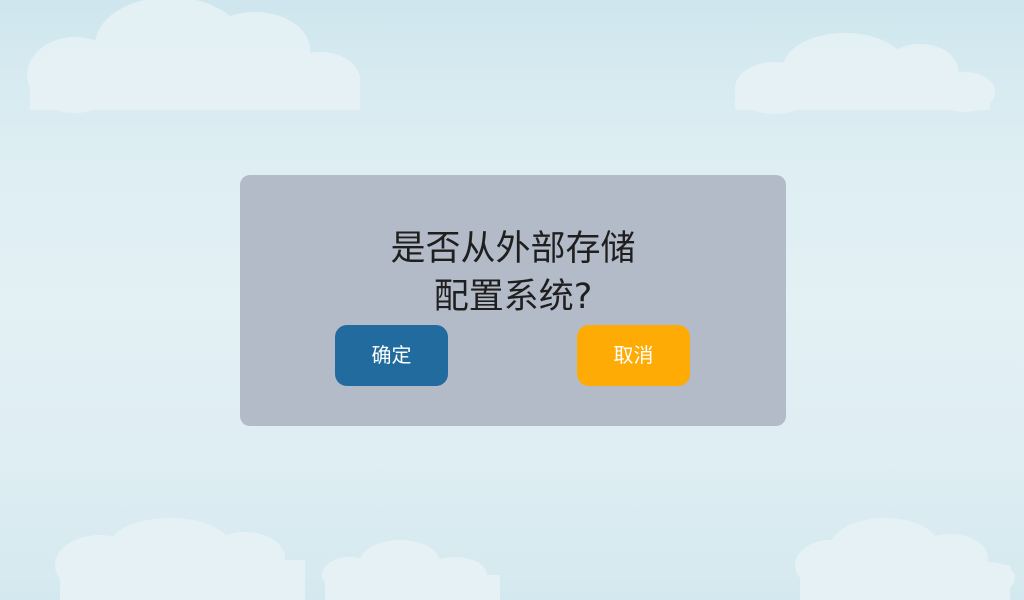  What do you see at coordinates (180, 559) in the screenshot?
I see `cloud-bottom-left` at bounding box center [180, 559].